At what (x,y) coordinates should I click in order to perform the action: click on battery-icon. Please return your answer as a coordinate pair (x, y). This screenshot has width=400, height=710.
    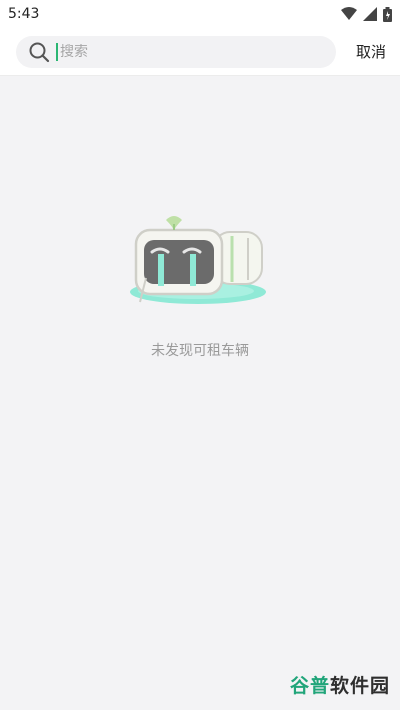
    Looking at the image, I should click on (387, 14).